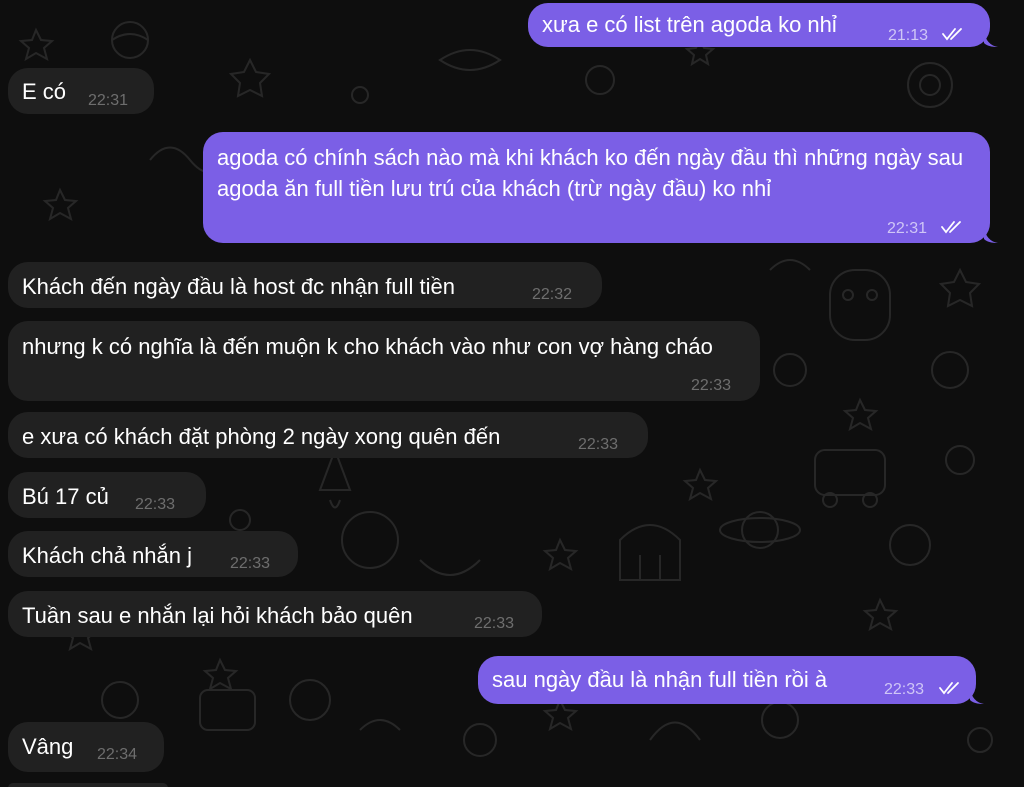 This screenshot has width=1024, height=787. What do you see at coordinates (117, 754) in the screenshot?
I see `message-time: 22:34` at bounding box center [117, 754].